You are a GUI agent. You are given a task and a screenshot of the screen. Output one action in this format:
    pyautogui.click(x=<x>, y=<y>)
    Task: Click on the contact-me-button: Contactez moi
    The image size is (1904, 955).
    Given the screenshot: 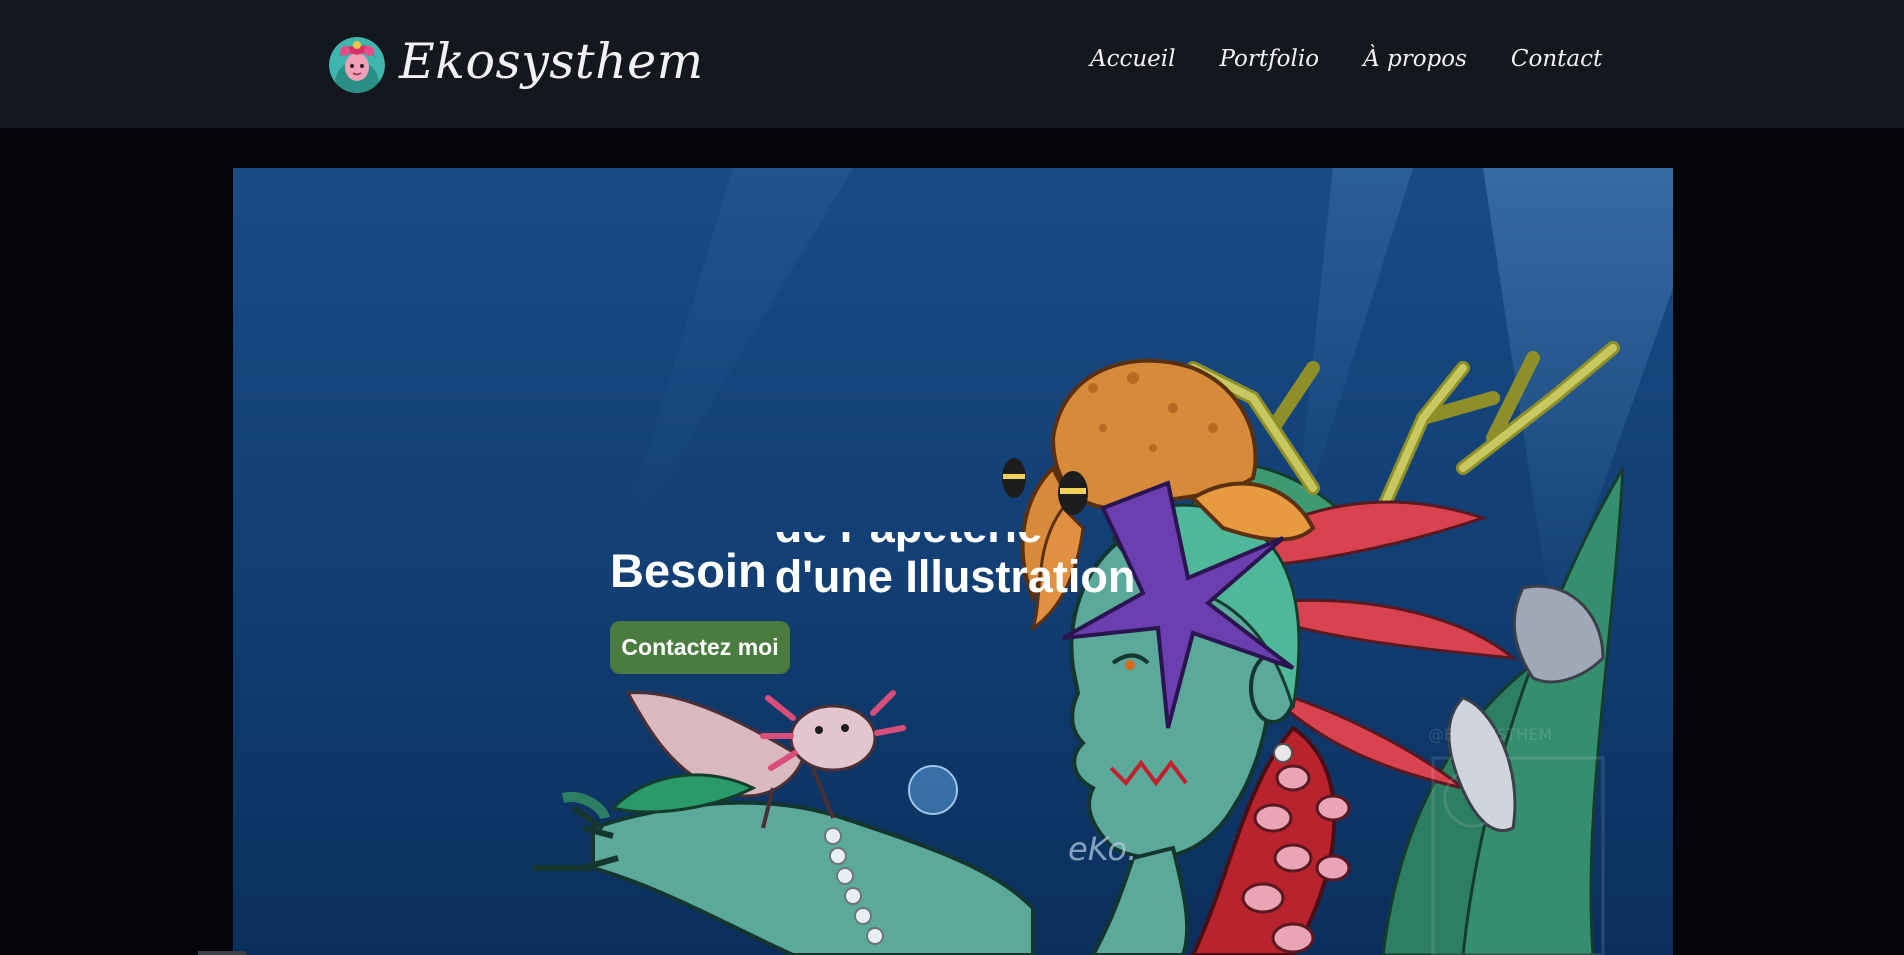 What is the action you would take?
    pyautogui.click(x=700, y=647)
    